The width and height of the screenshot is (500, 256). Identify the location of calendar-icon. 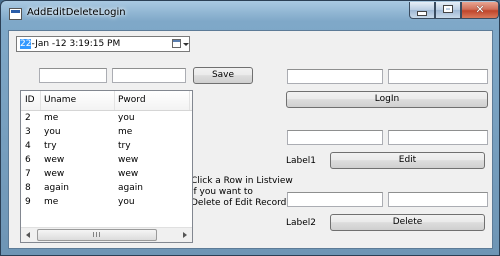
(176, 43).